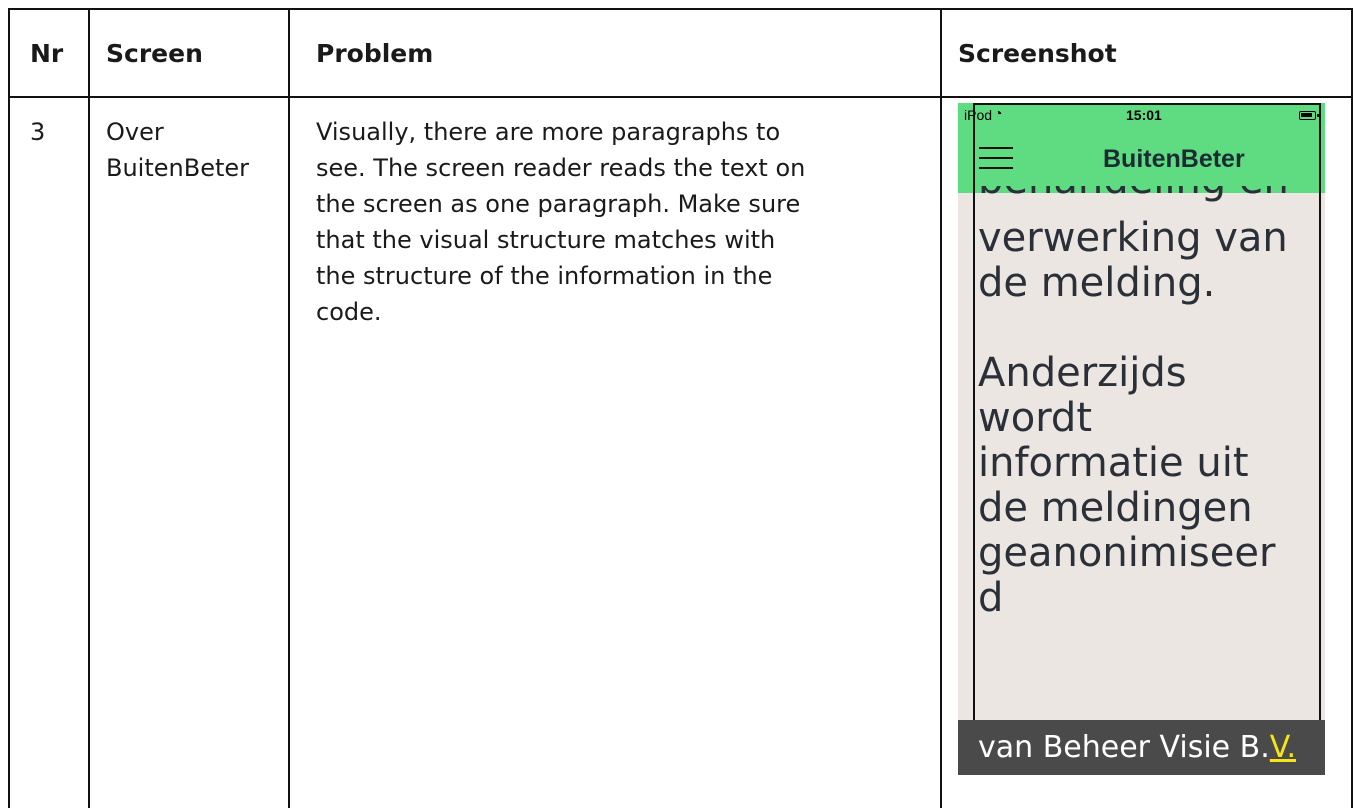  Describe the element at coordinates (561, 168) in the screenshot. I see `problem-line: see. The screen reader reads the text on` at that location.